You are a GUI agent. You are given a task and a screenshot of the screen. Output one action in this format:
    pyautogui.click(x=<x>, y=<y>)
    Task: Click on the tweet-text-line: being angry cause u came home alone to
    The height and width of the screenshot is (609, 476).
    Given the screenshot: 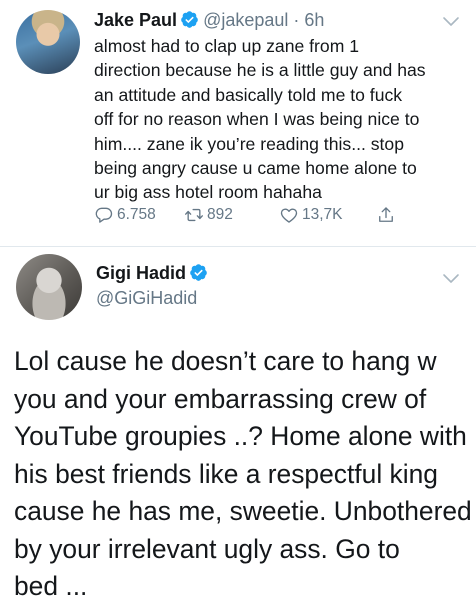 What is the action you would take?
    pyautogui.click(x=255, y=168)
    